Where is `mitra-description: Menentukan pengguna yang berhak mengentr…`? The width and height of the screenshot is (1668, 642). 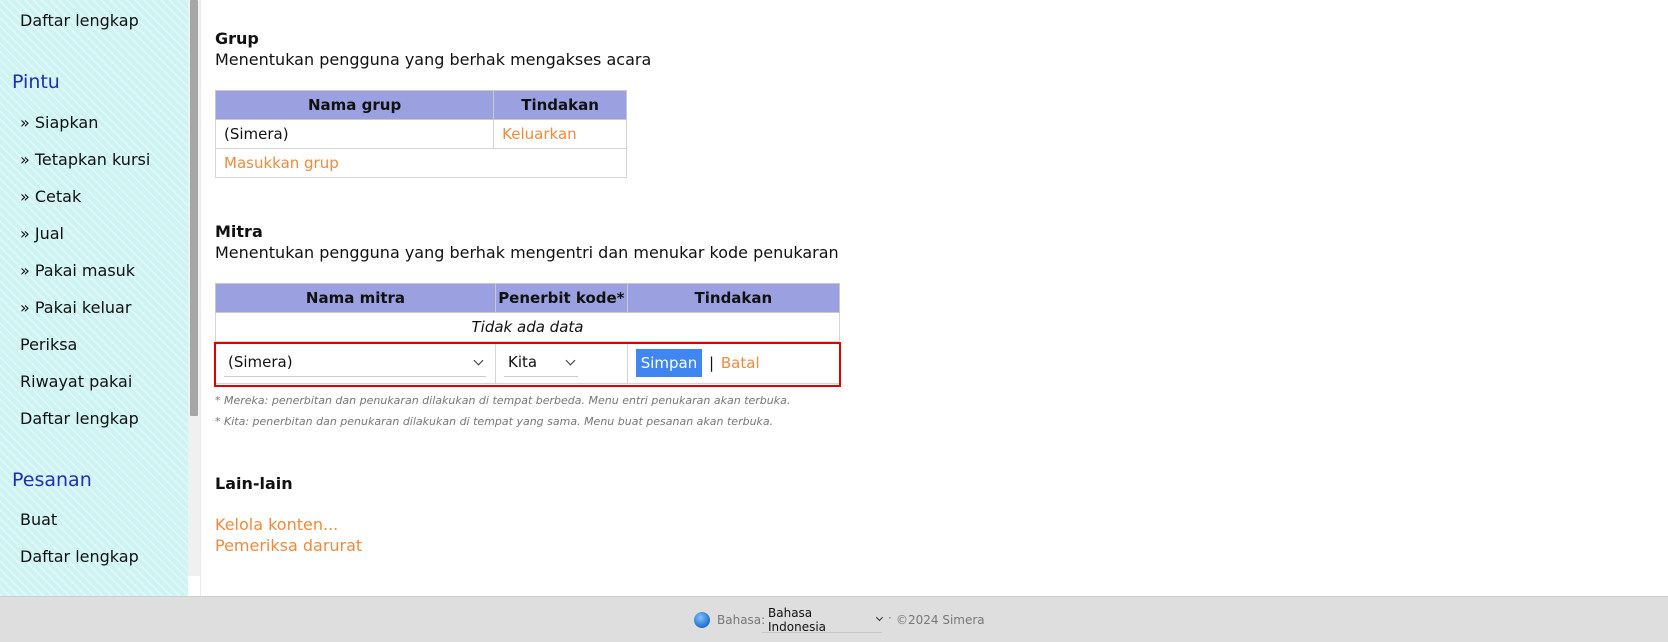
mitra-description: Menentukan pengguna yang berhak mengentr… is located at coordinates (527, 252).